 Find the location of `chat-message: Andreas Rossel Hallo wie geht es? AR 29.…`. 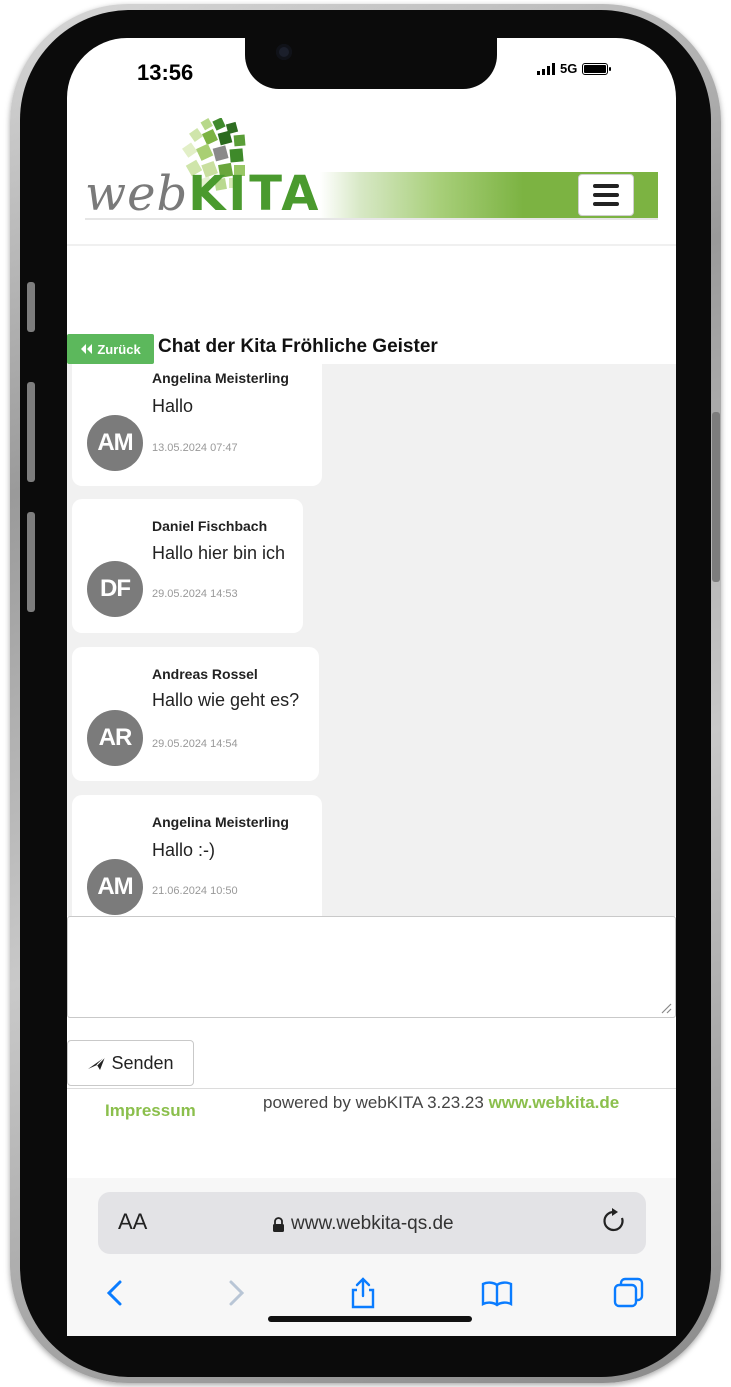

chat-message: Andreas Rossel Hallo wie geht es? AR 29.… is located at coordinates (195, 714).